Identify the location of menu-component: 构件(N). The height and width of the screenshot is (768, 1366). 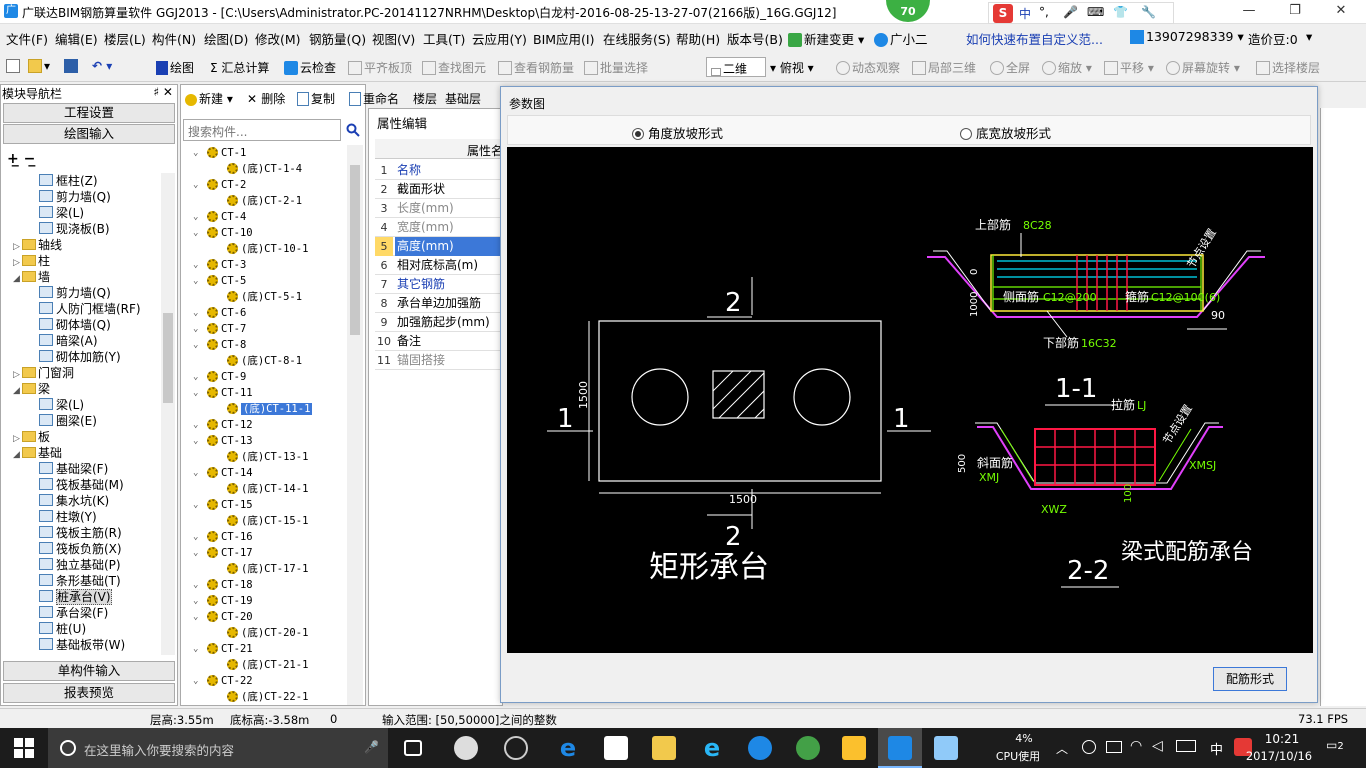
(174, 38).